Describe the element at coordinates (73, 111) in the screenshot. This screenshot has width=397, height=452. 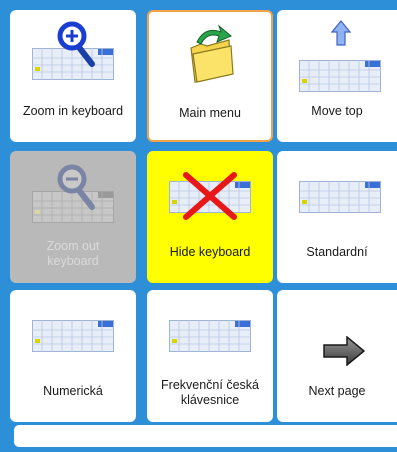
I see `tile-label: Zoom in keyboard` at that location.